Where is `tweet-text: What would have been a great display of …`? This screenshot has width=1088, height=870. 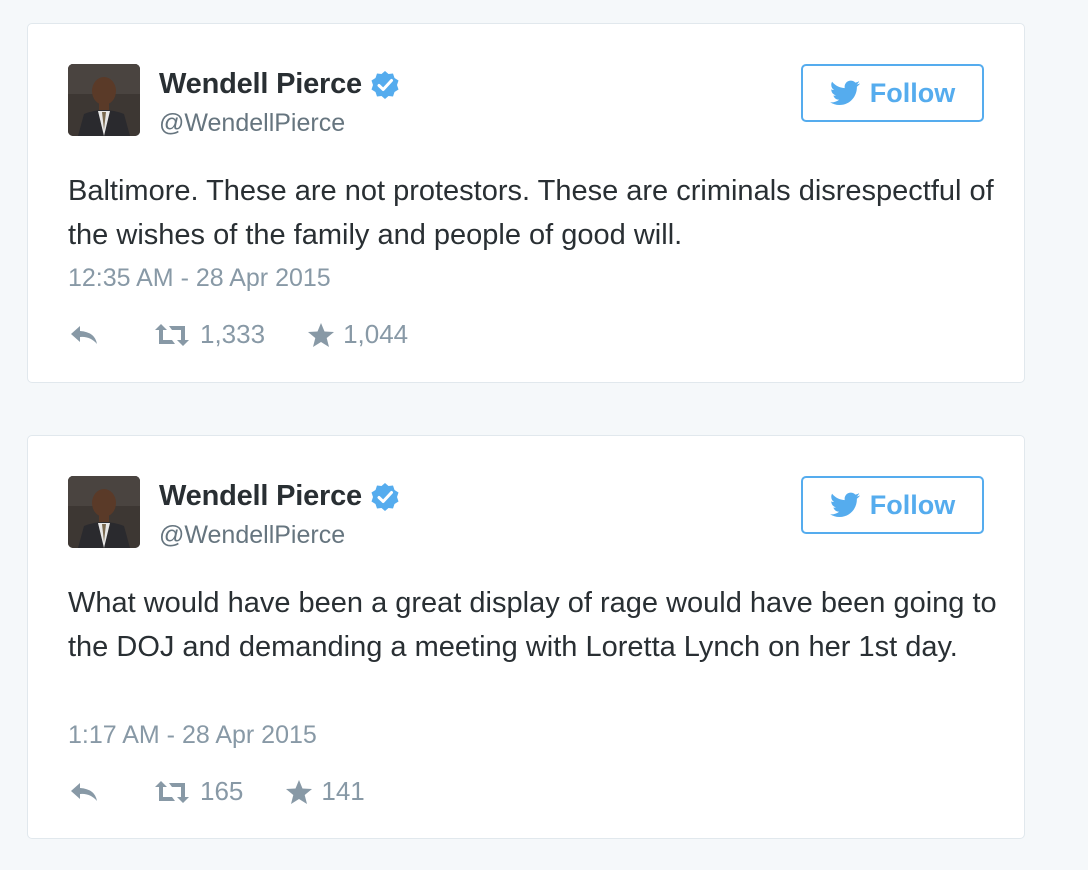 tweet-text: What would have been a great display of … is located at coordinates (532, 625).